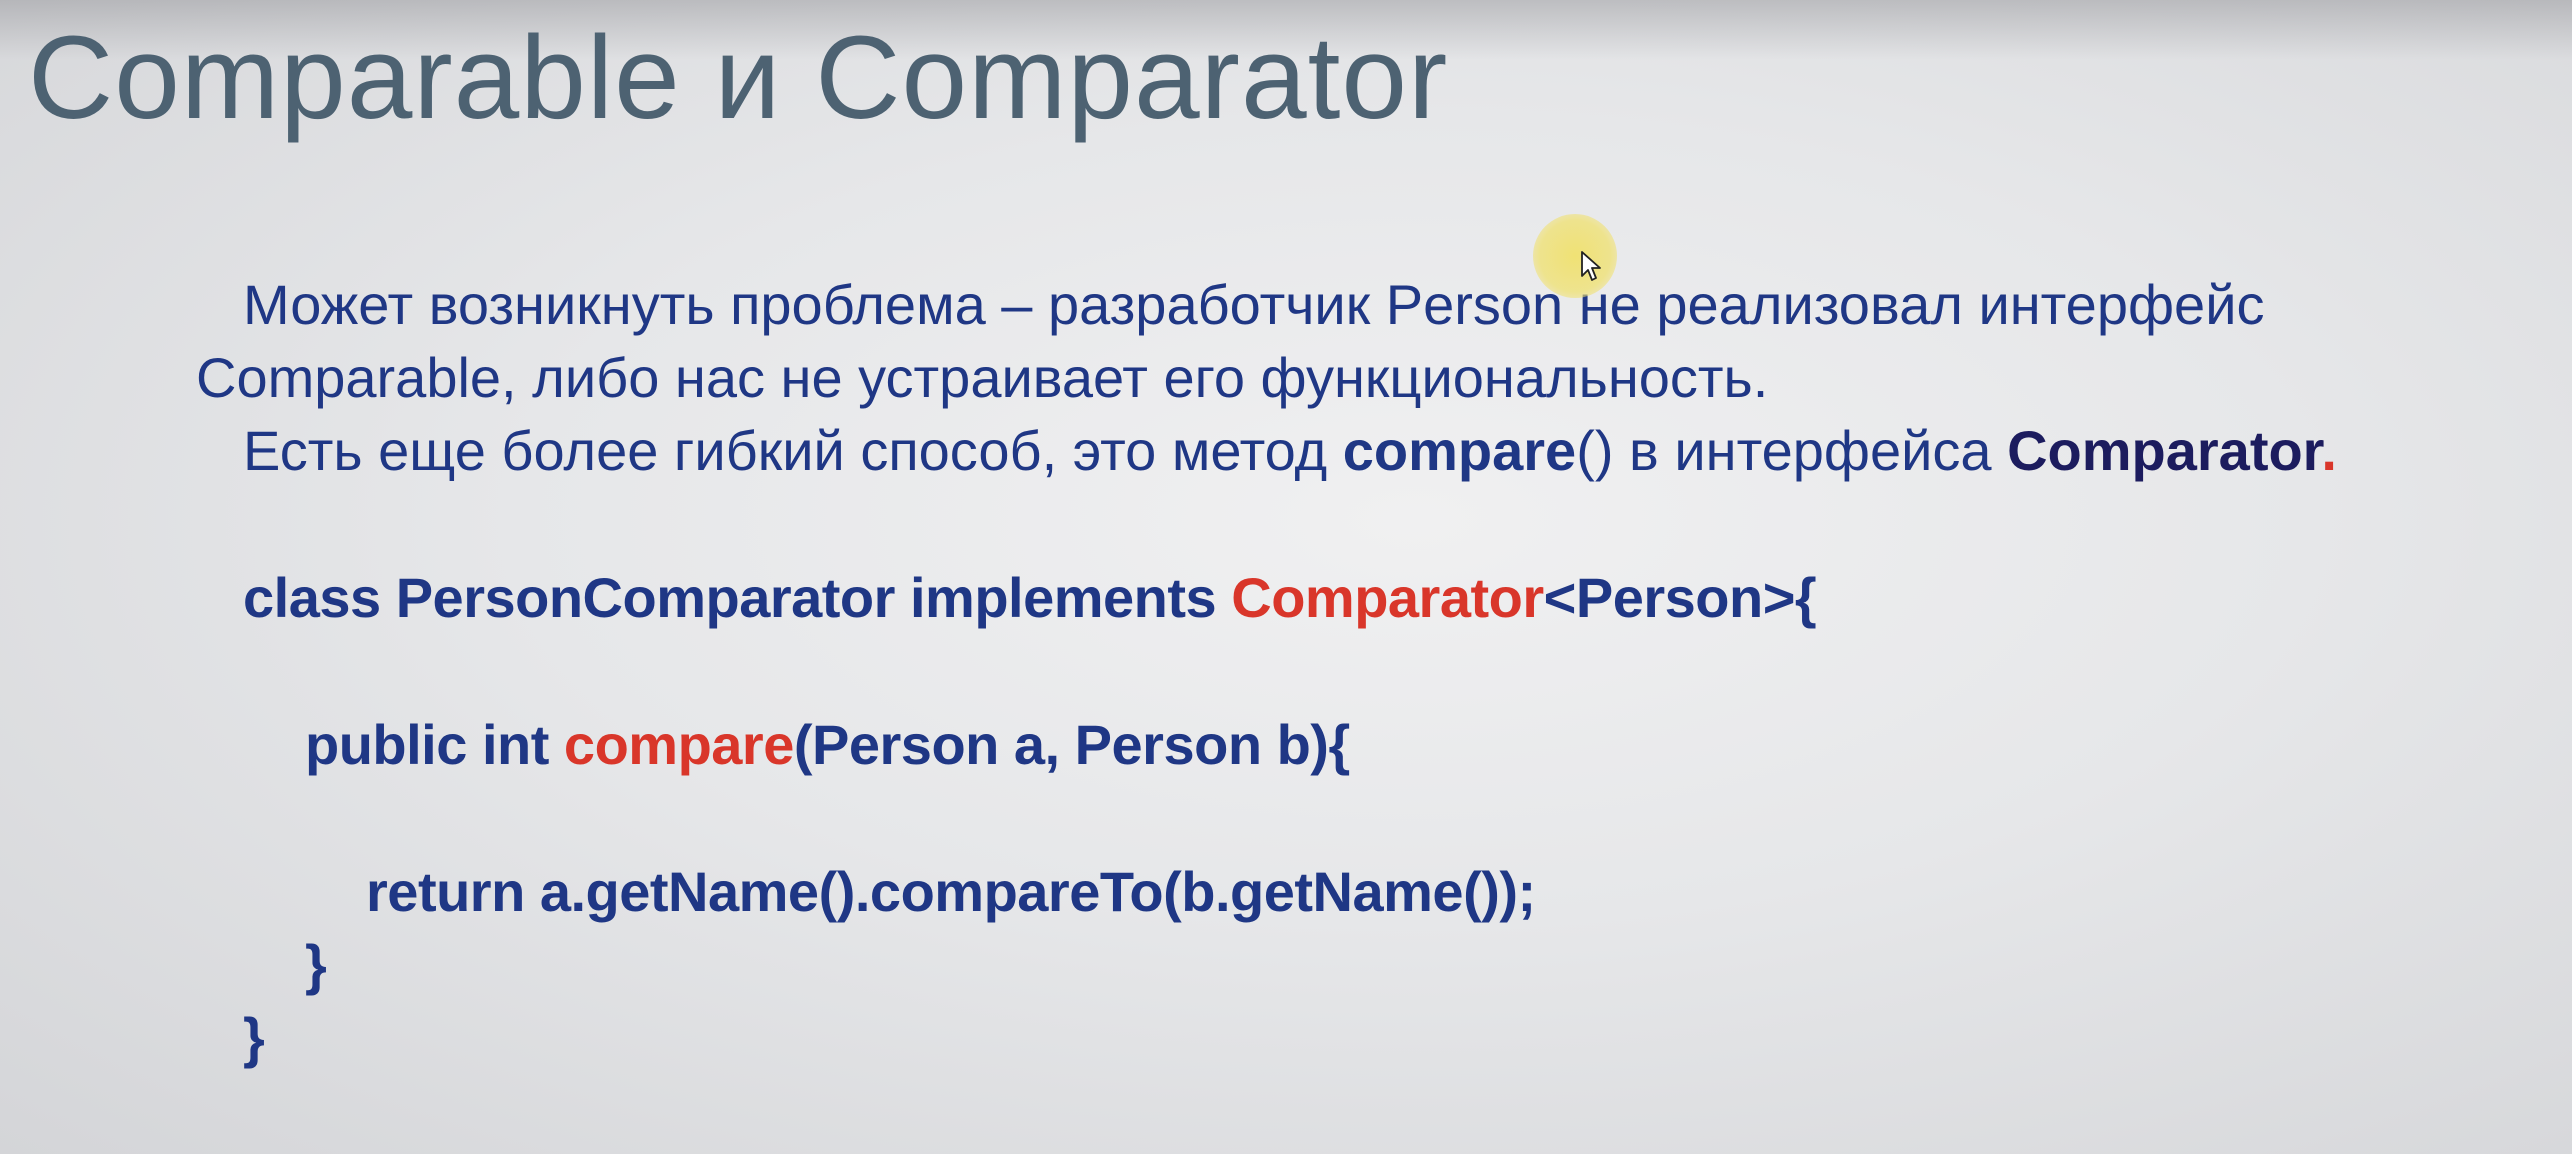 This screenshot has width=2572, height=1154. I want to click on code-line-2-part-c: (Person a, Person b){, so click(1071, 744).